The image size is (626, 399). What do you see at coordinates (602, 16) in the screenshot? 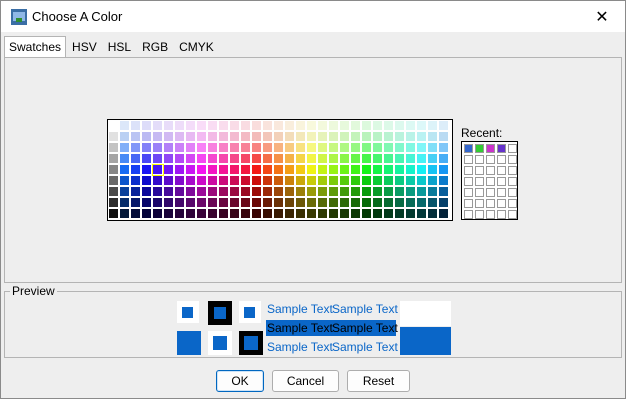
I see `close-icon: ✕` at bounding box center [602, 16].